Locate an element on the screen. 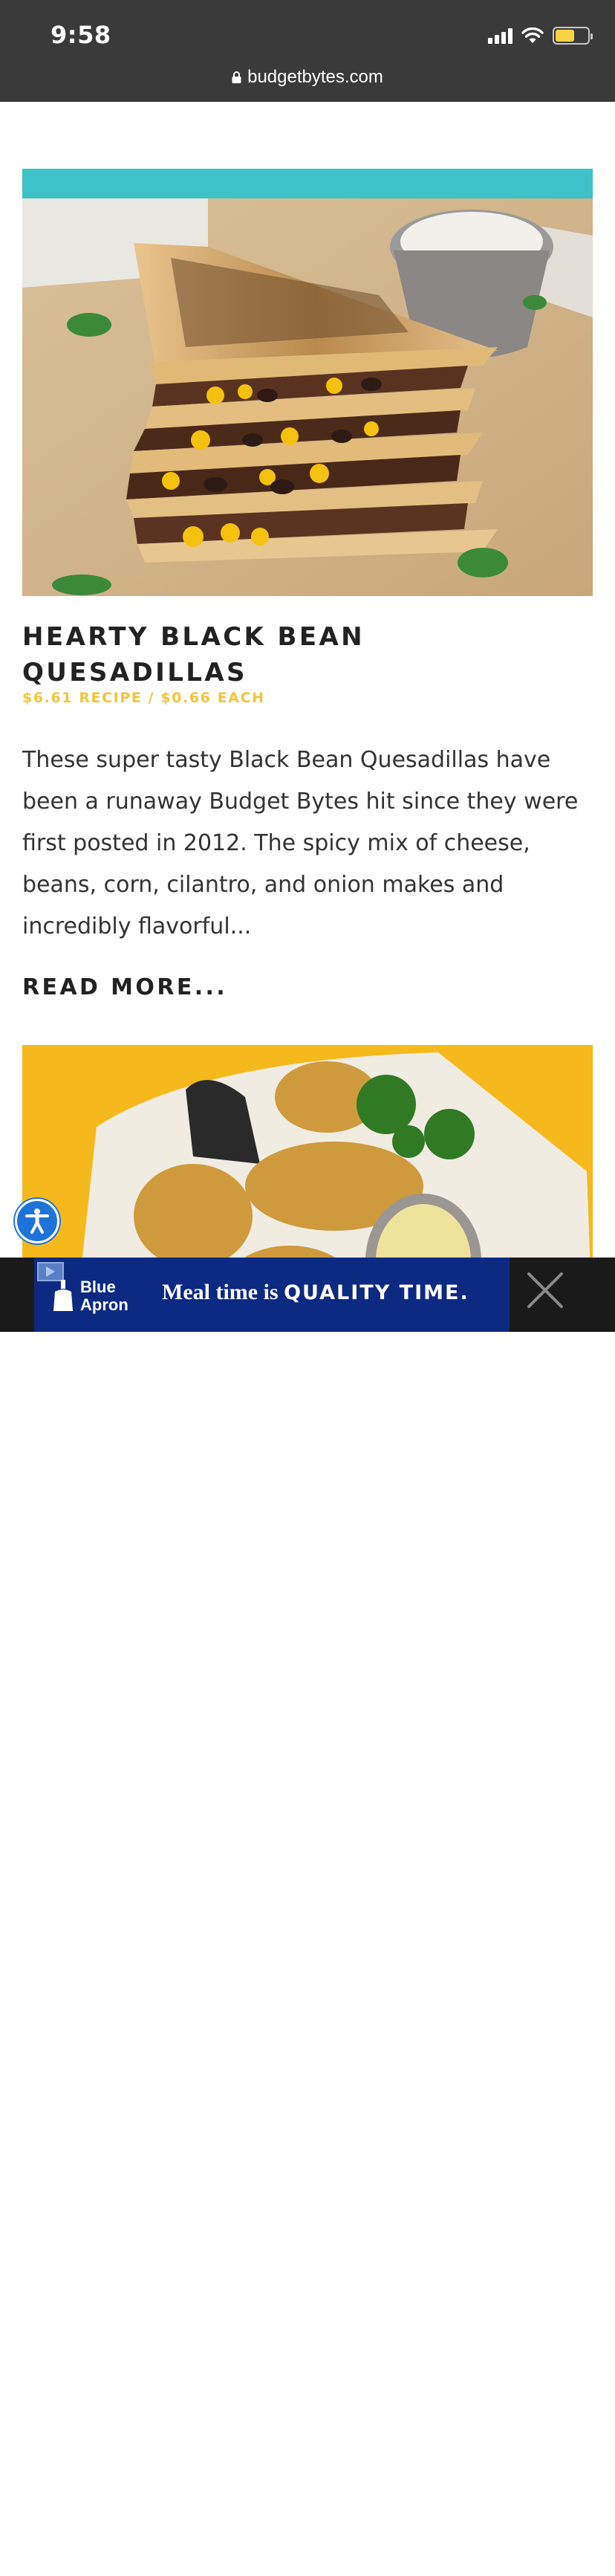 The width and height of the screenshot is (615, 2576). accessibility-button is located at coordinates (37, 1221).